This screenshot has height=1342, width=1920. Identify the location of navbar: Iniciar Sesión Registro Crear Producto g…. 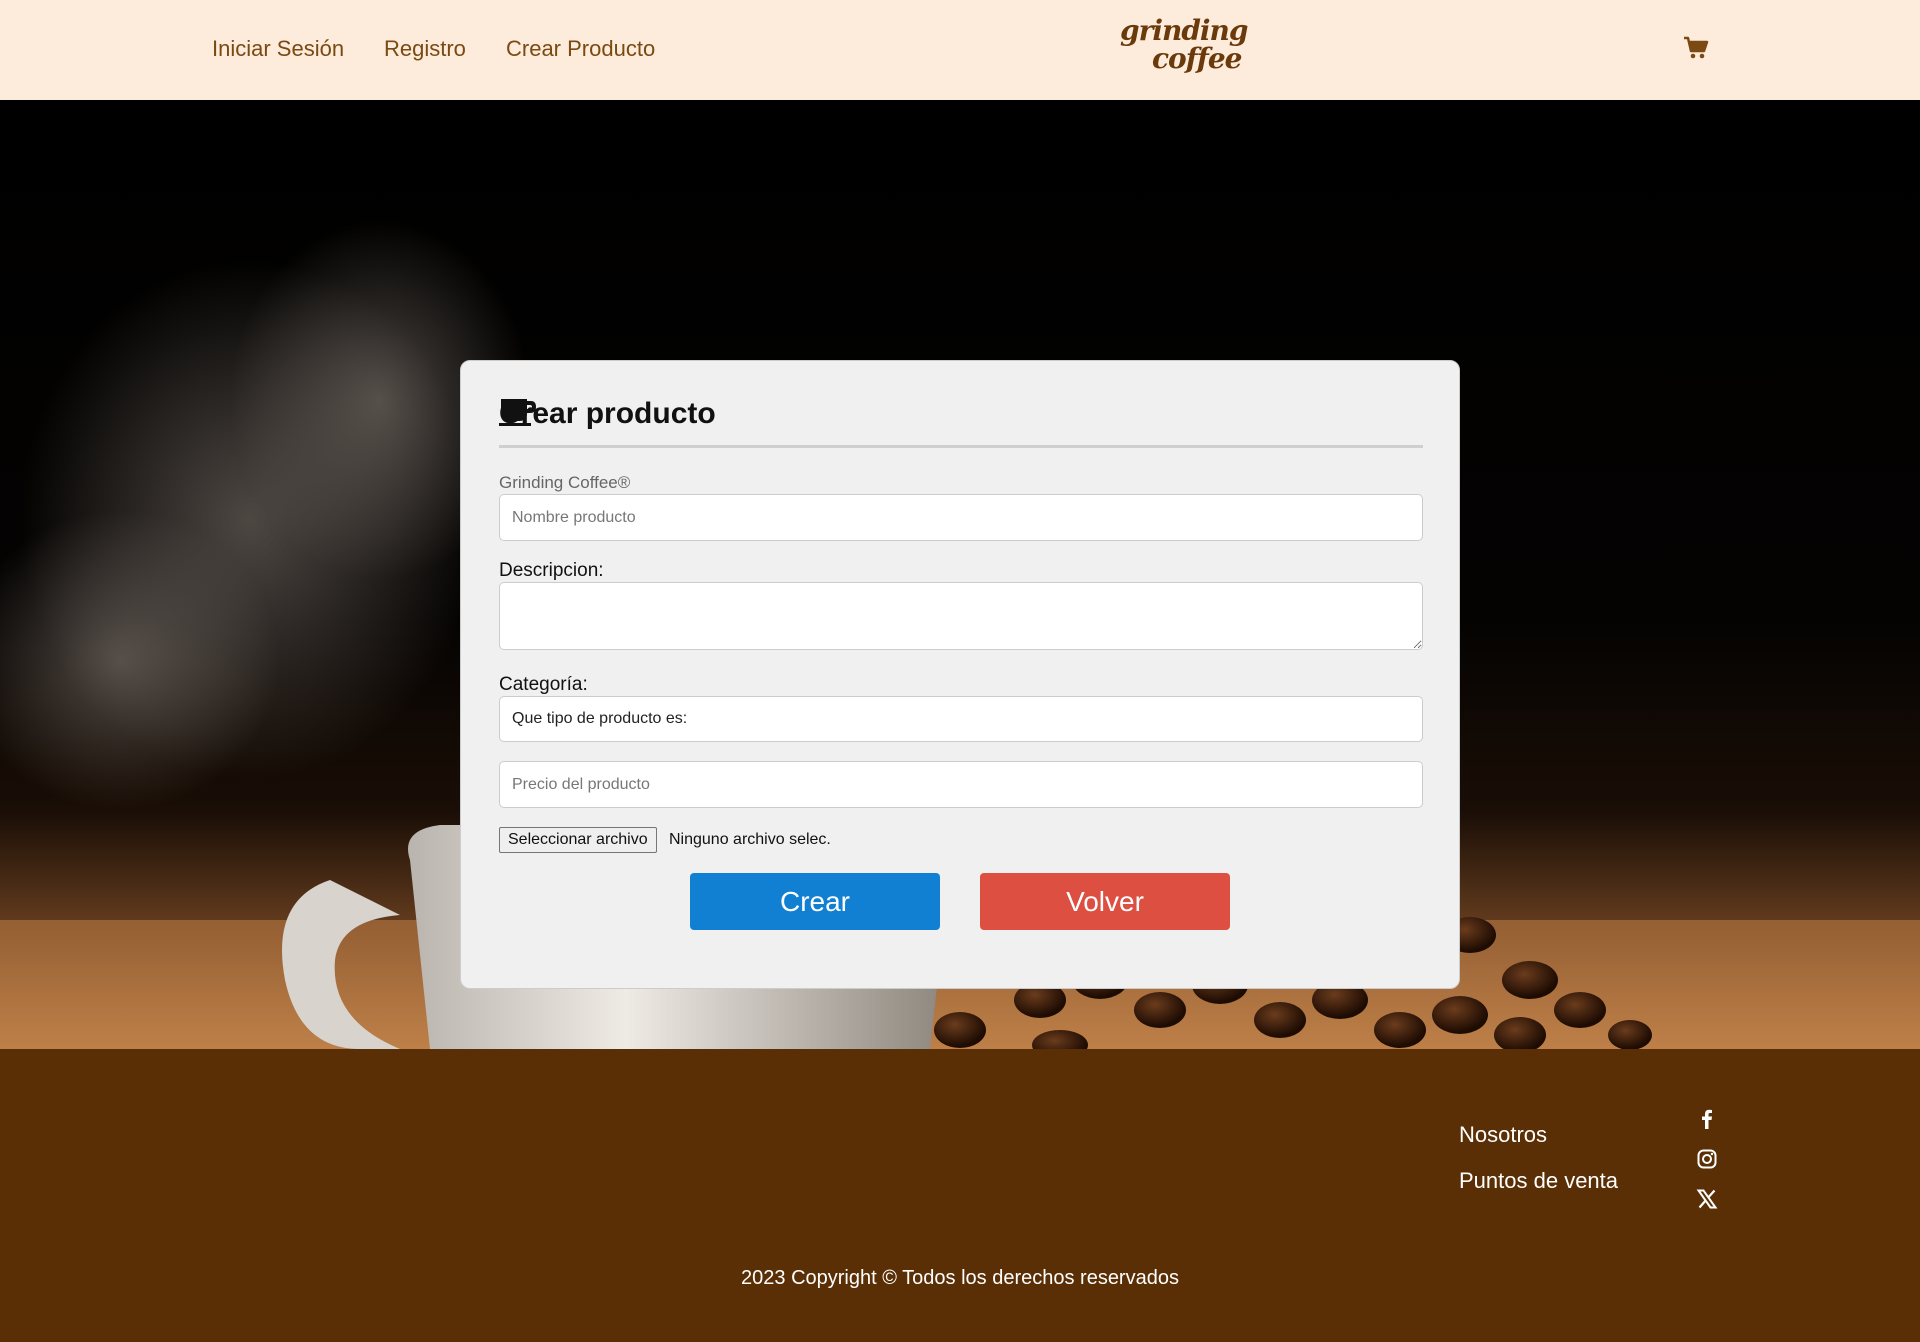
(960, 50).